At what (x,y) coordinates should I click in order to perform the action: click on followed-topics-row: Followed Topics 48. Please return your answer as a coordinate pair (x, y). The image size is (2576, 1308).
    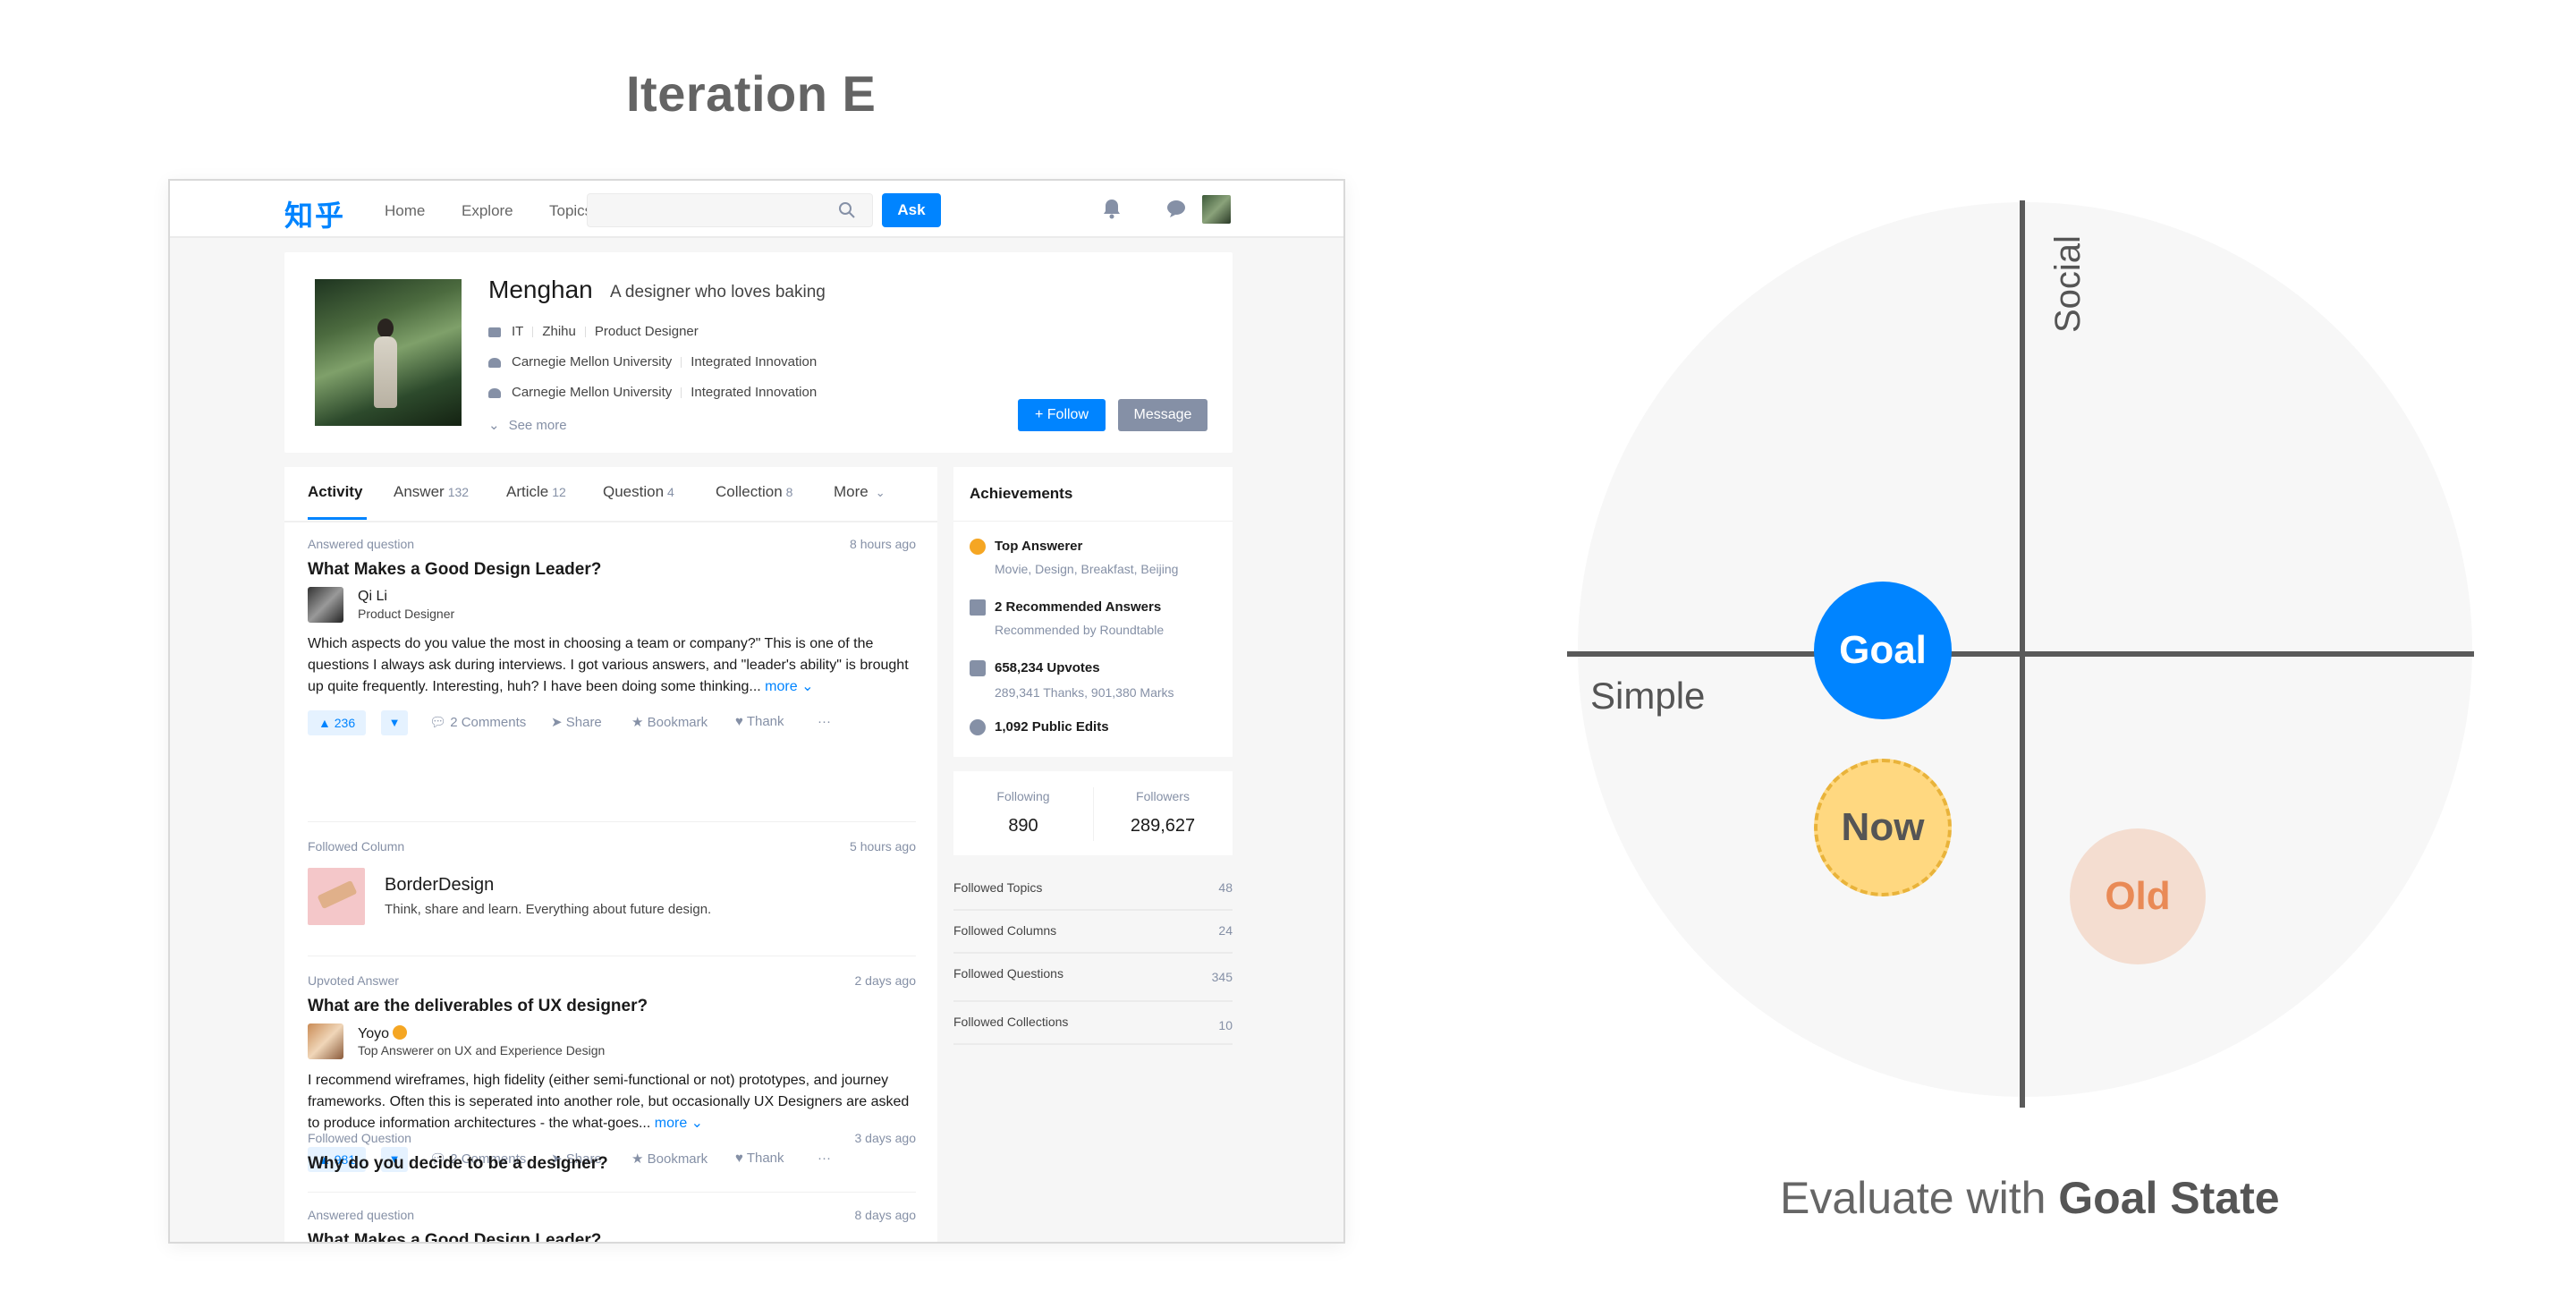
    Looking at the image, I should click on (1093, 889).